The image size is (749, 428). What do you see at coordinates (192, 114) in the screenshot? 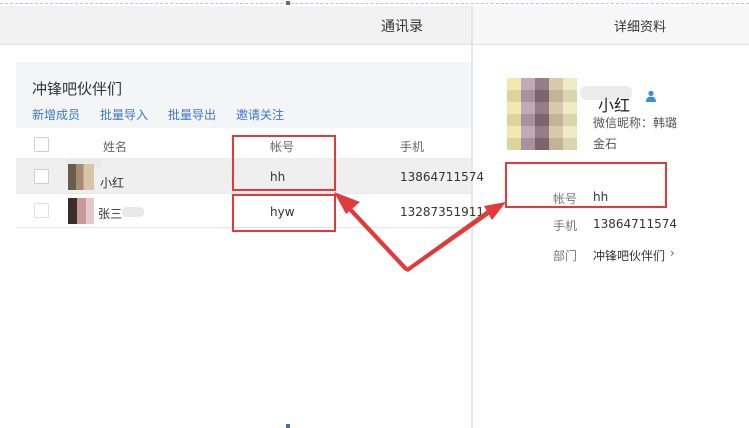
I see `batch-export-button: 批量导出` at bounding box center [192, 114].